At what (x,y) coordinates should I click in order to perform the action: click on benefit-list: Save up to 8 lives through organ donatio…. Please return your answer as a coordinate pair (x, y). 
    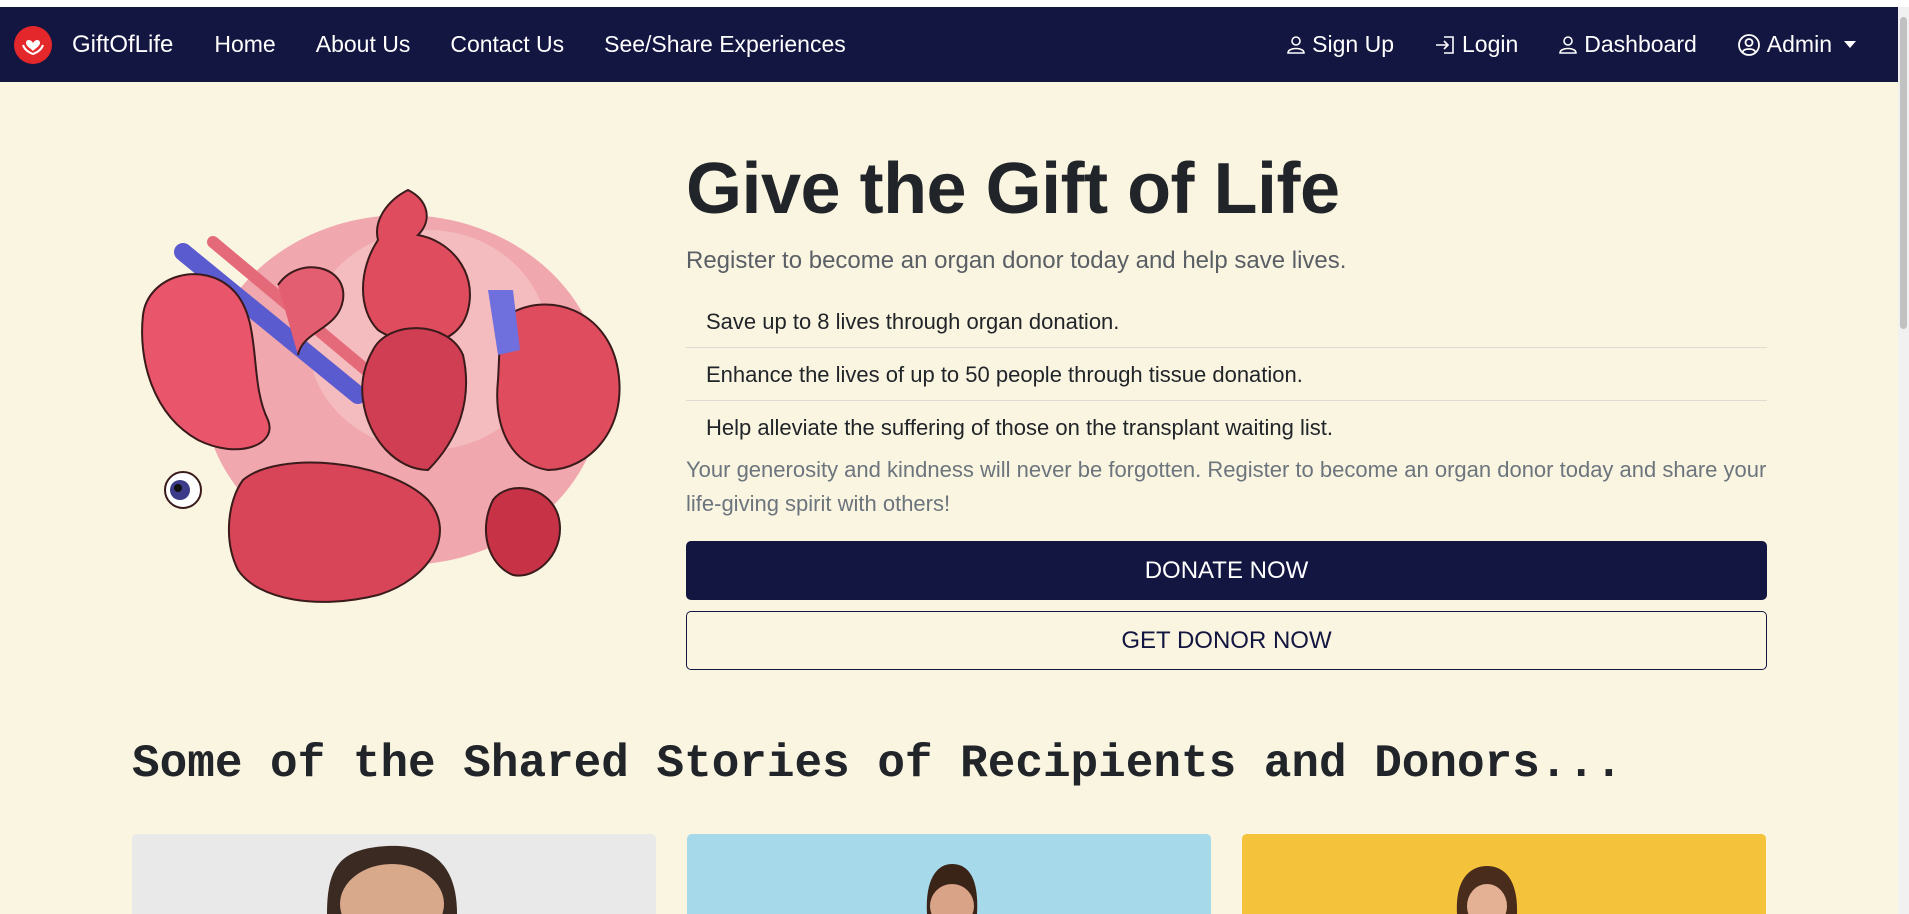
    Looking at the image, I should click on (1226, 374).